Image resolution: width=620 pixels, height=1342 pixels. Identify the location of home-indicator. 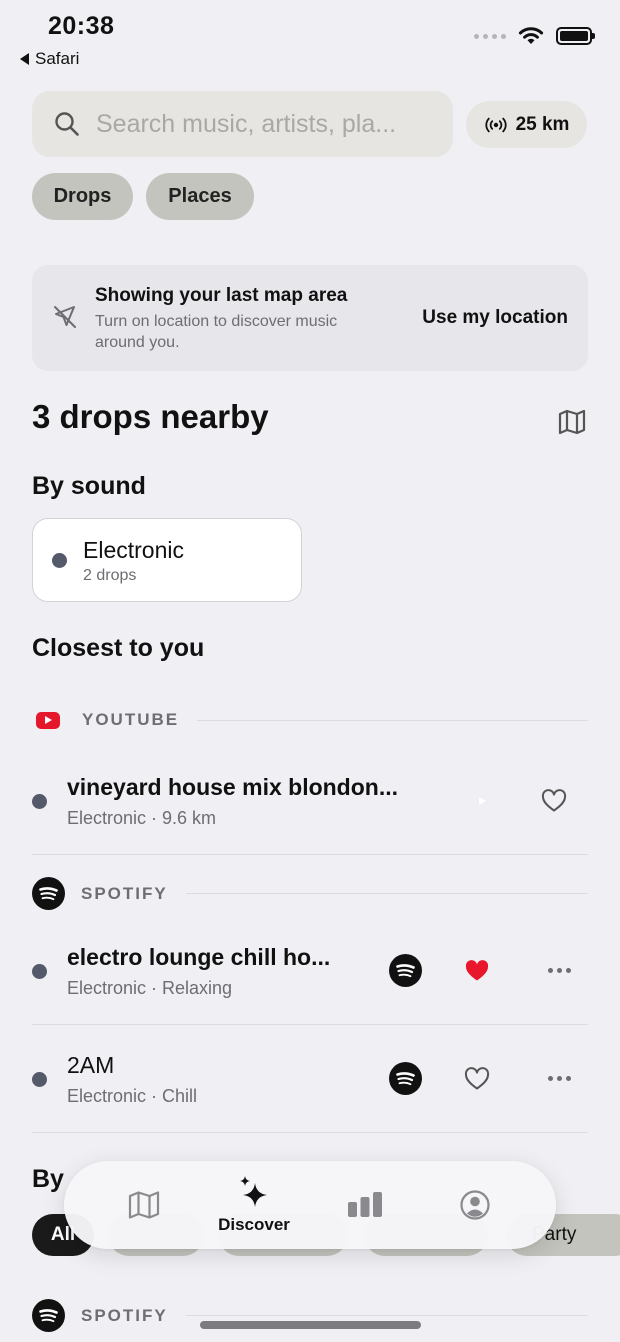
(310, 1325).